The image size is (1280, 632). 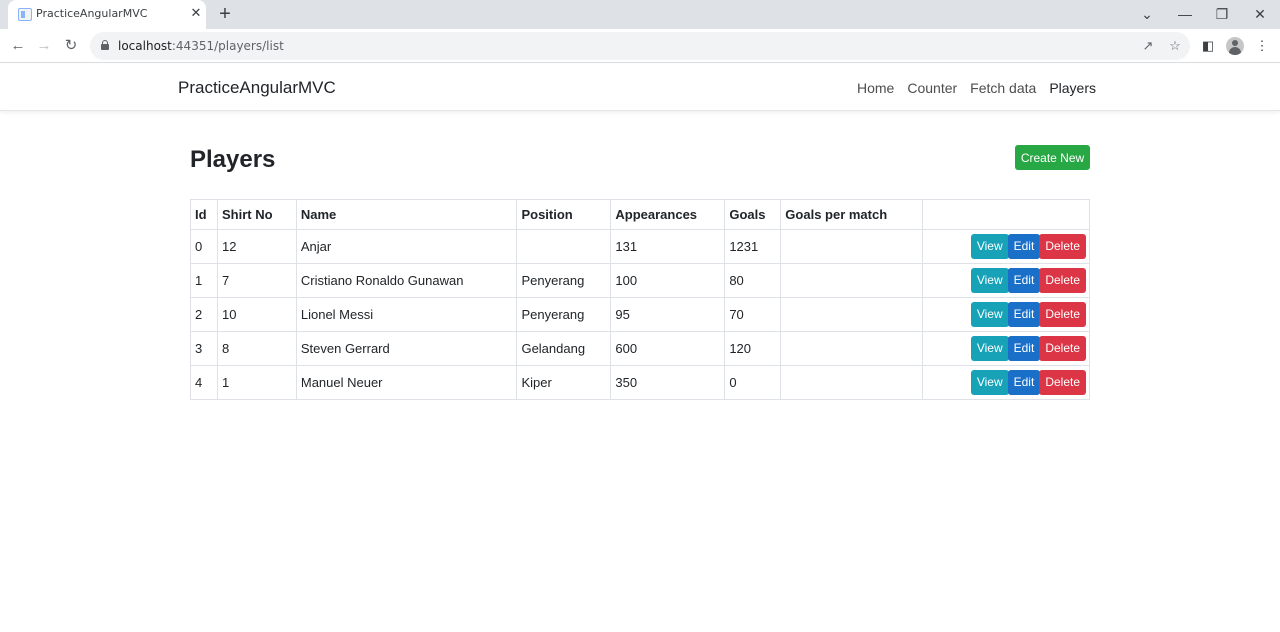 What do you see at coordinates (71, 46) in the screenshot?
I see `reload-icon: ↻` at bounding box center [71, 46].